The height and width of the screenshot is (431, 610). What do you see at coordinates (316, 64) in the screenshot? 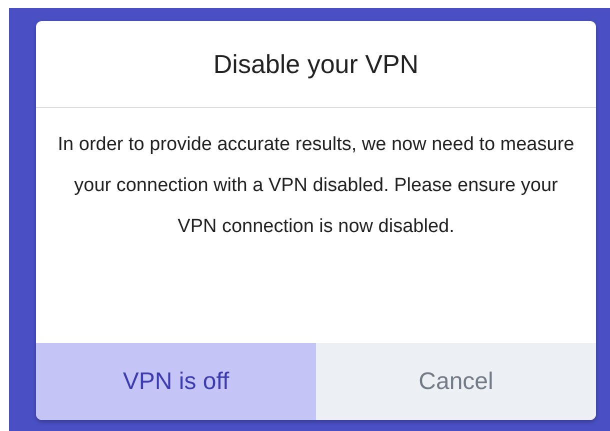
I see `dialog-title: Disable your VPN` at bounding box center [316, 64].